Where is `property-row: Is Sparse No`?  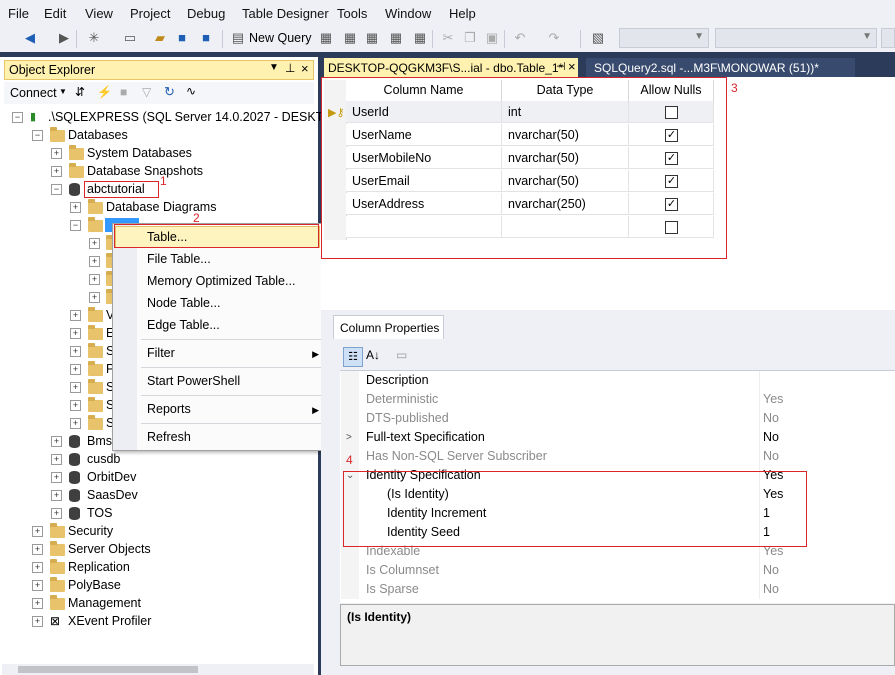
property-row: Is Sparse No is located at coordinates (618, 589).